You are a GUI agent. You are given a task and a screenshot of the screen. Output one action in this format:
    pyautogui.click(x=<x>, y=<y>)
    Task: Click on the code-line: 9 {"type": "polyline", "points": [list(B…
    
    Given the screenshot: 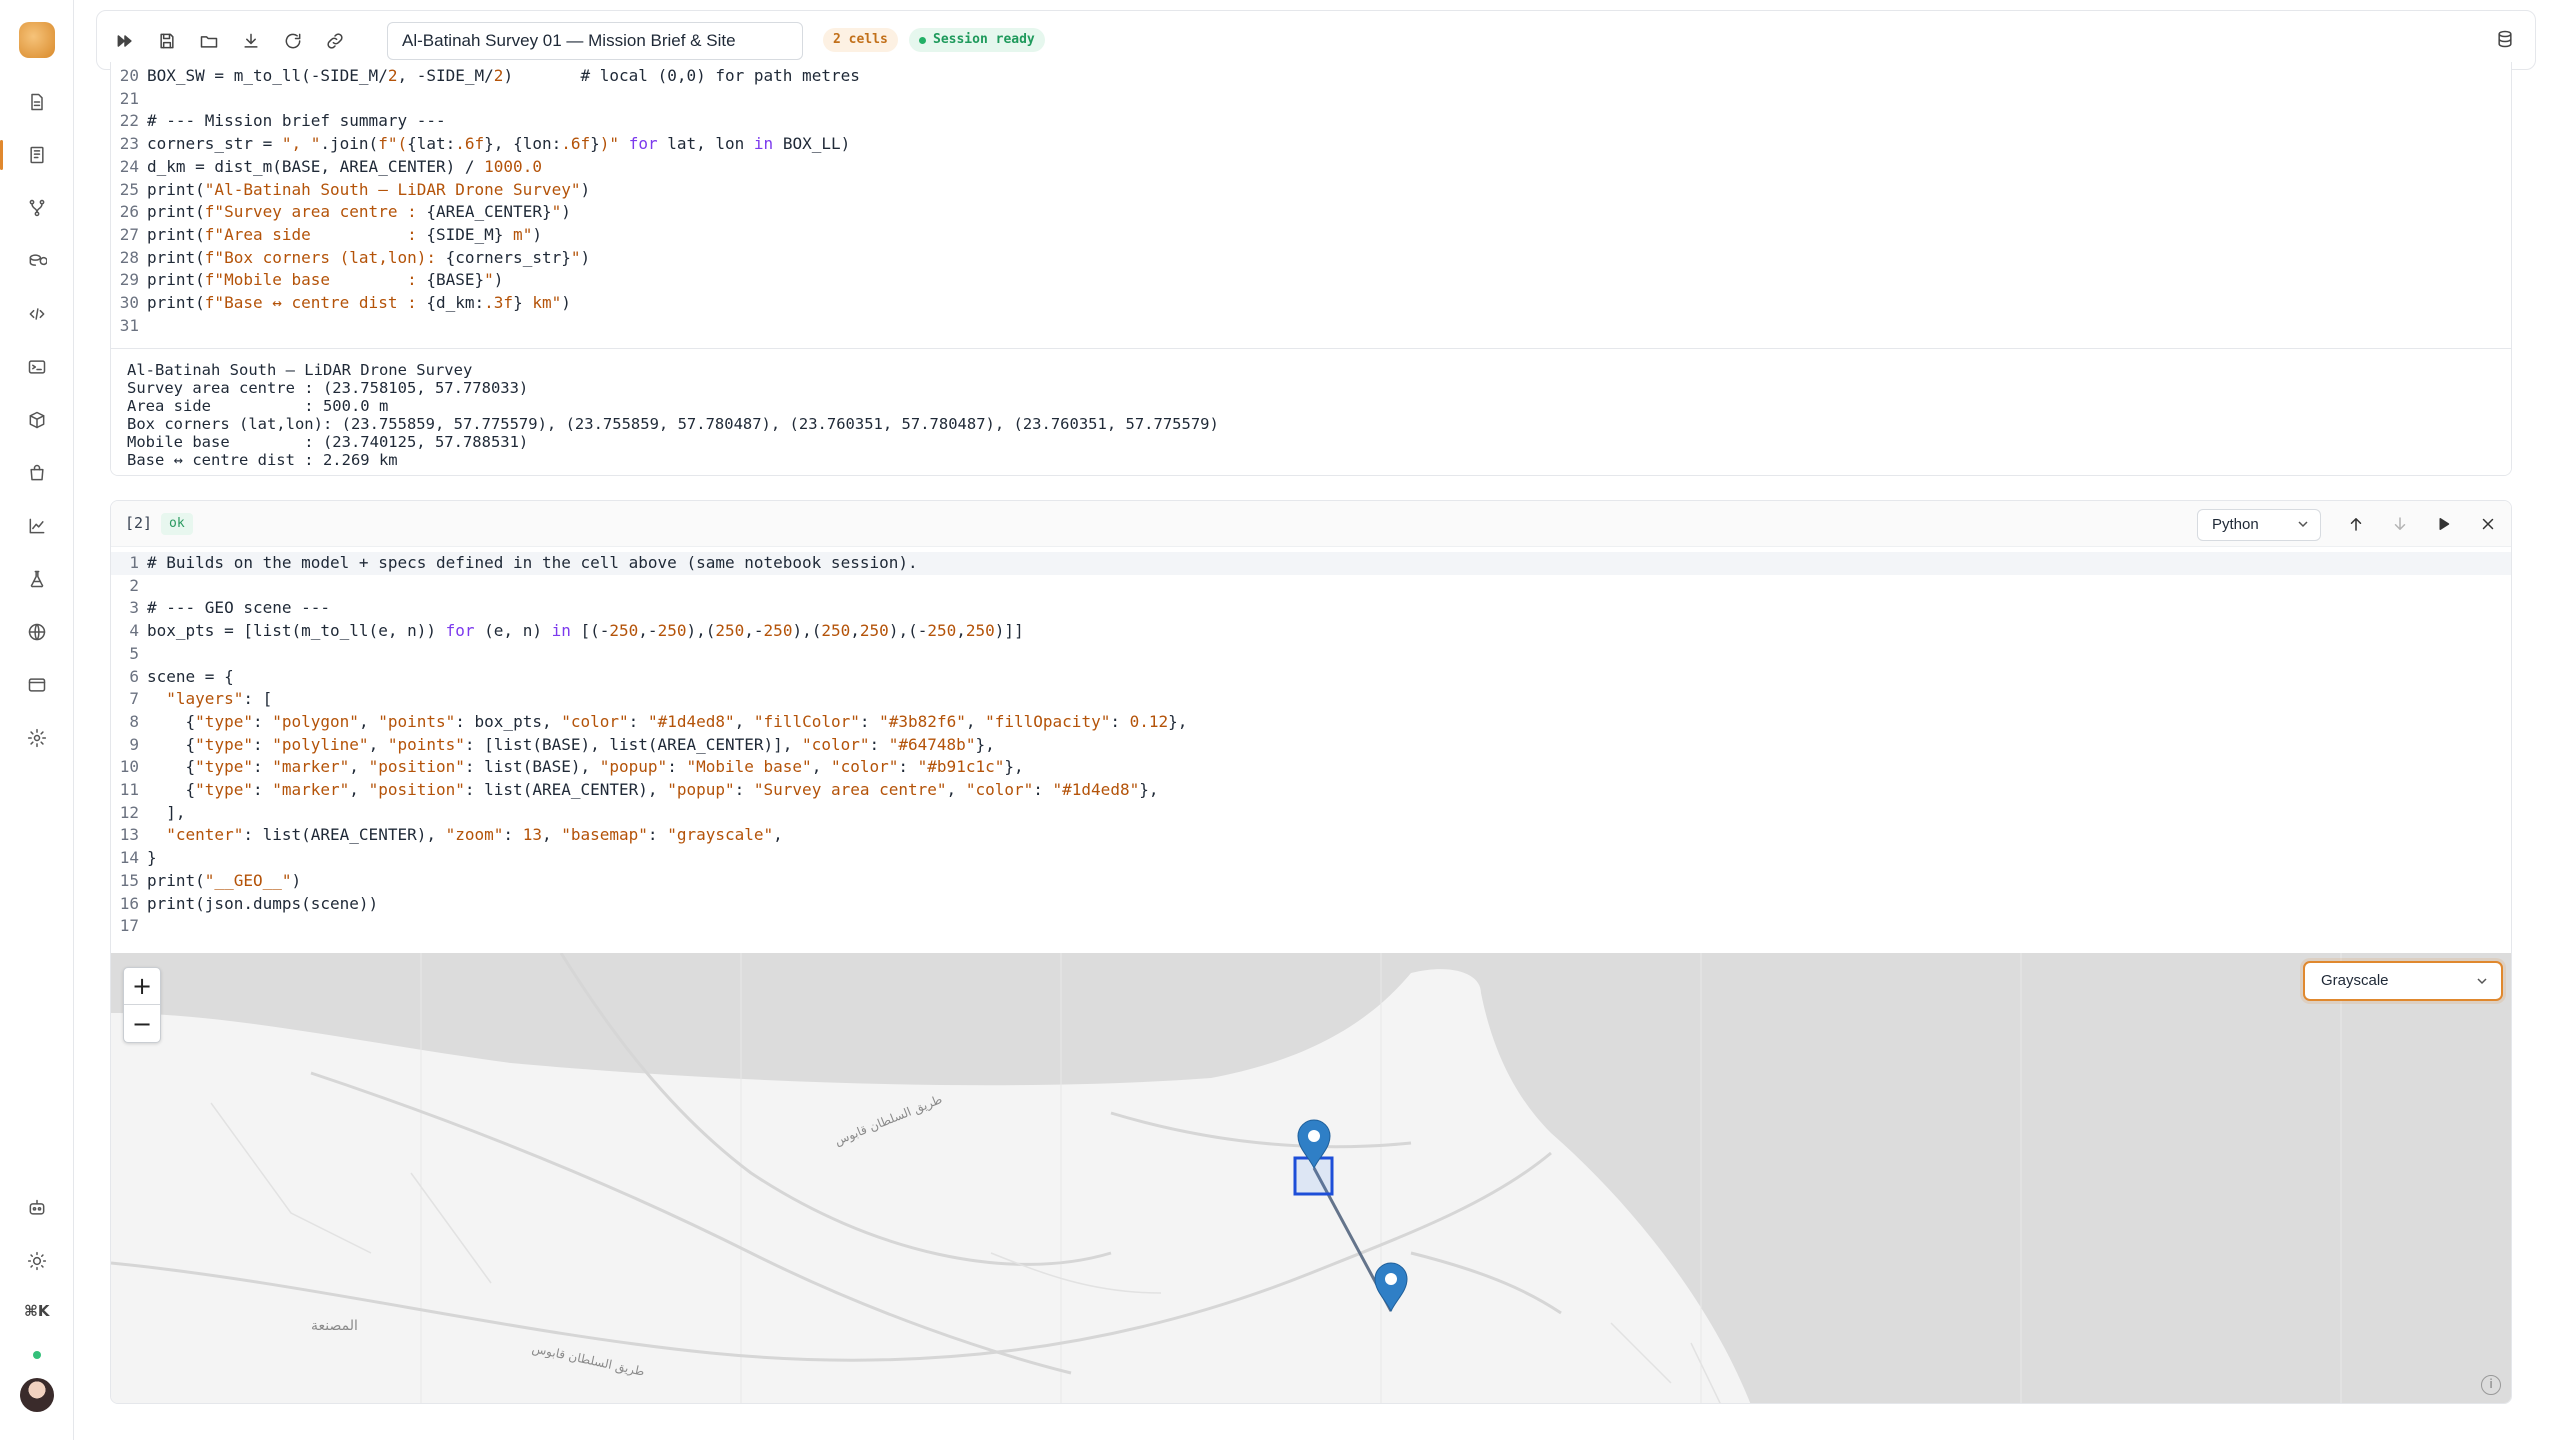 What is the action you would take?
    pyautogui.click(x=1311, y=745)
    